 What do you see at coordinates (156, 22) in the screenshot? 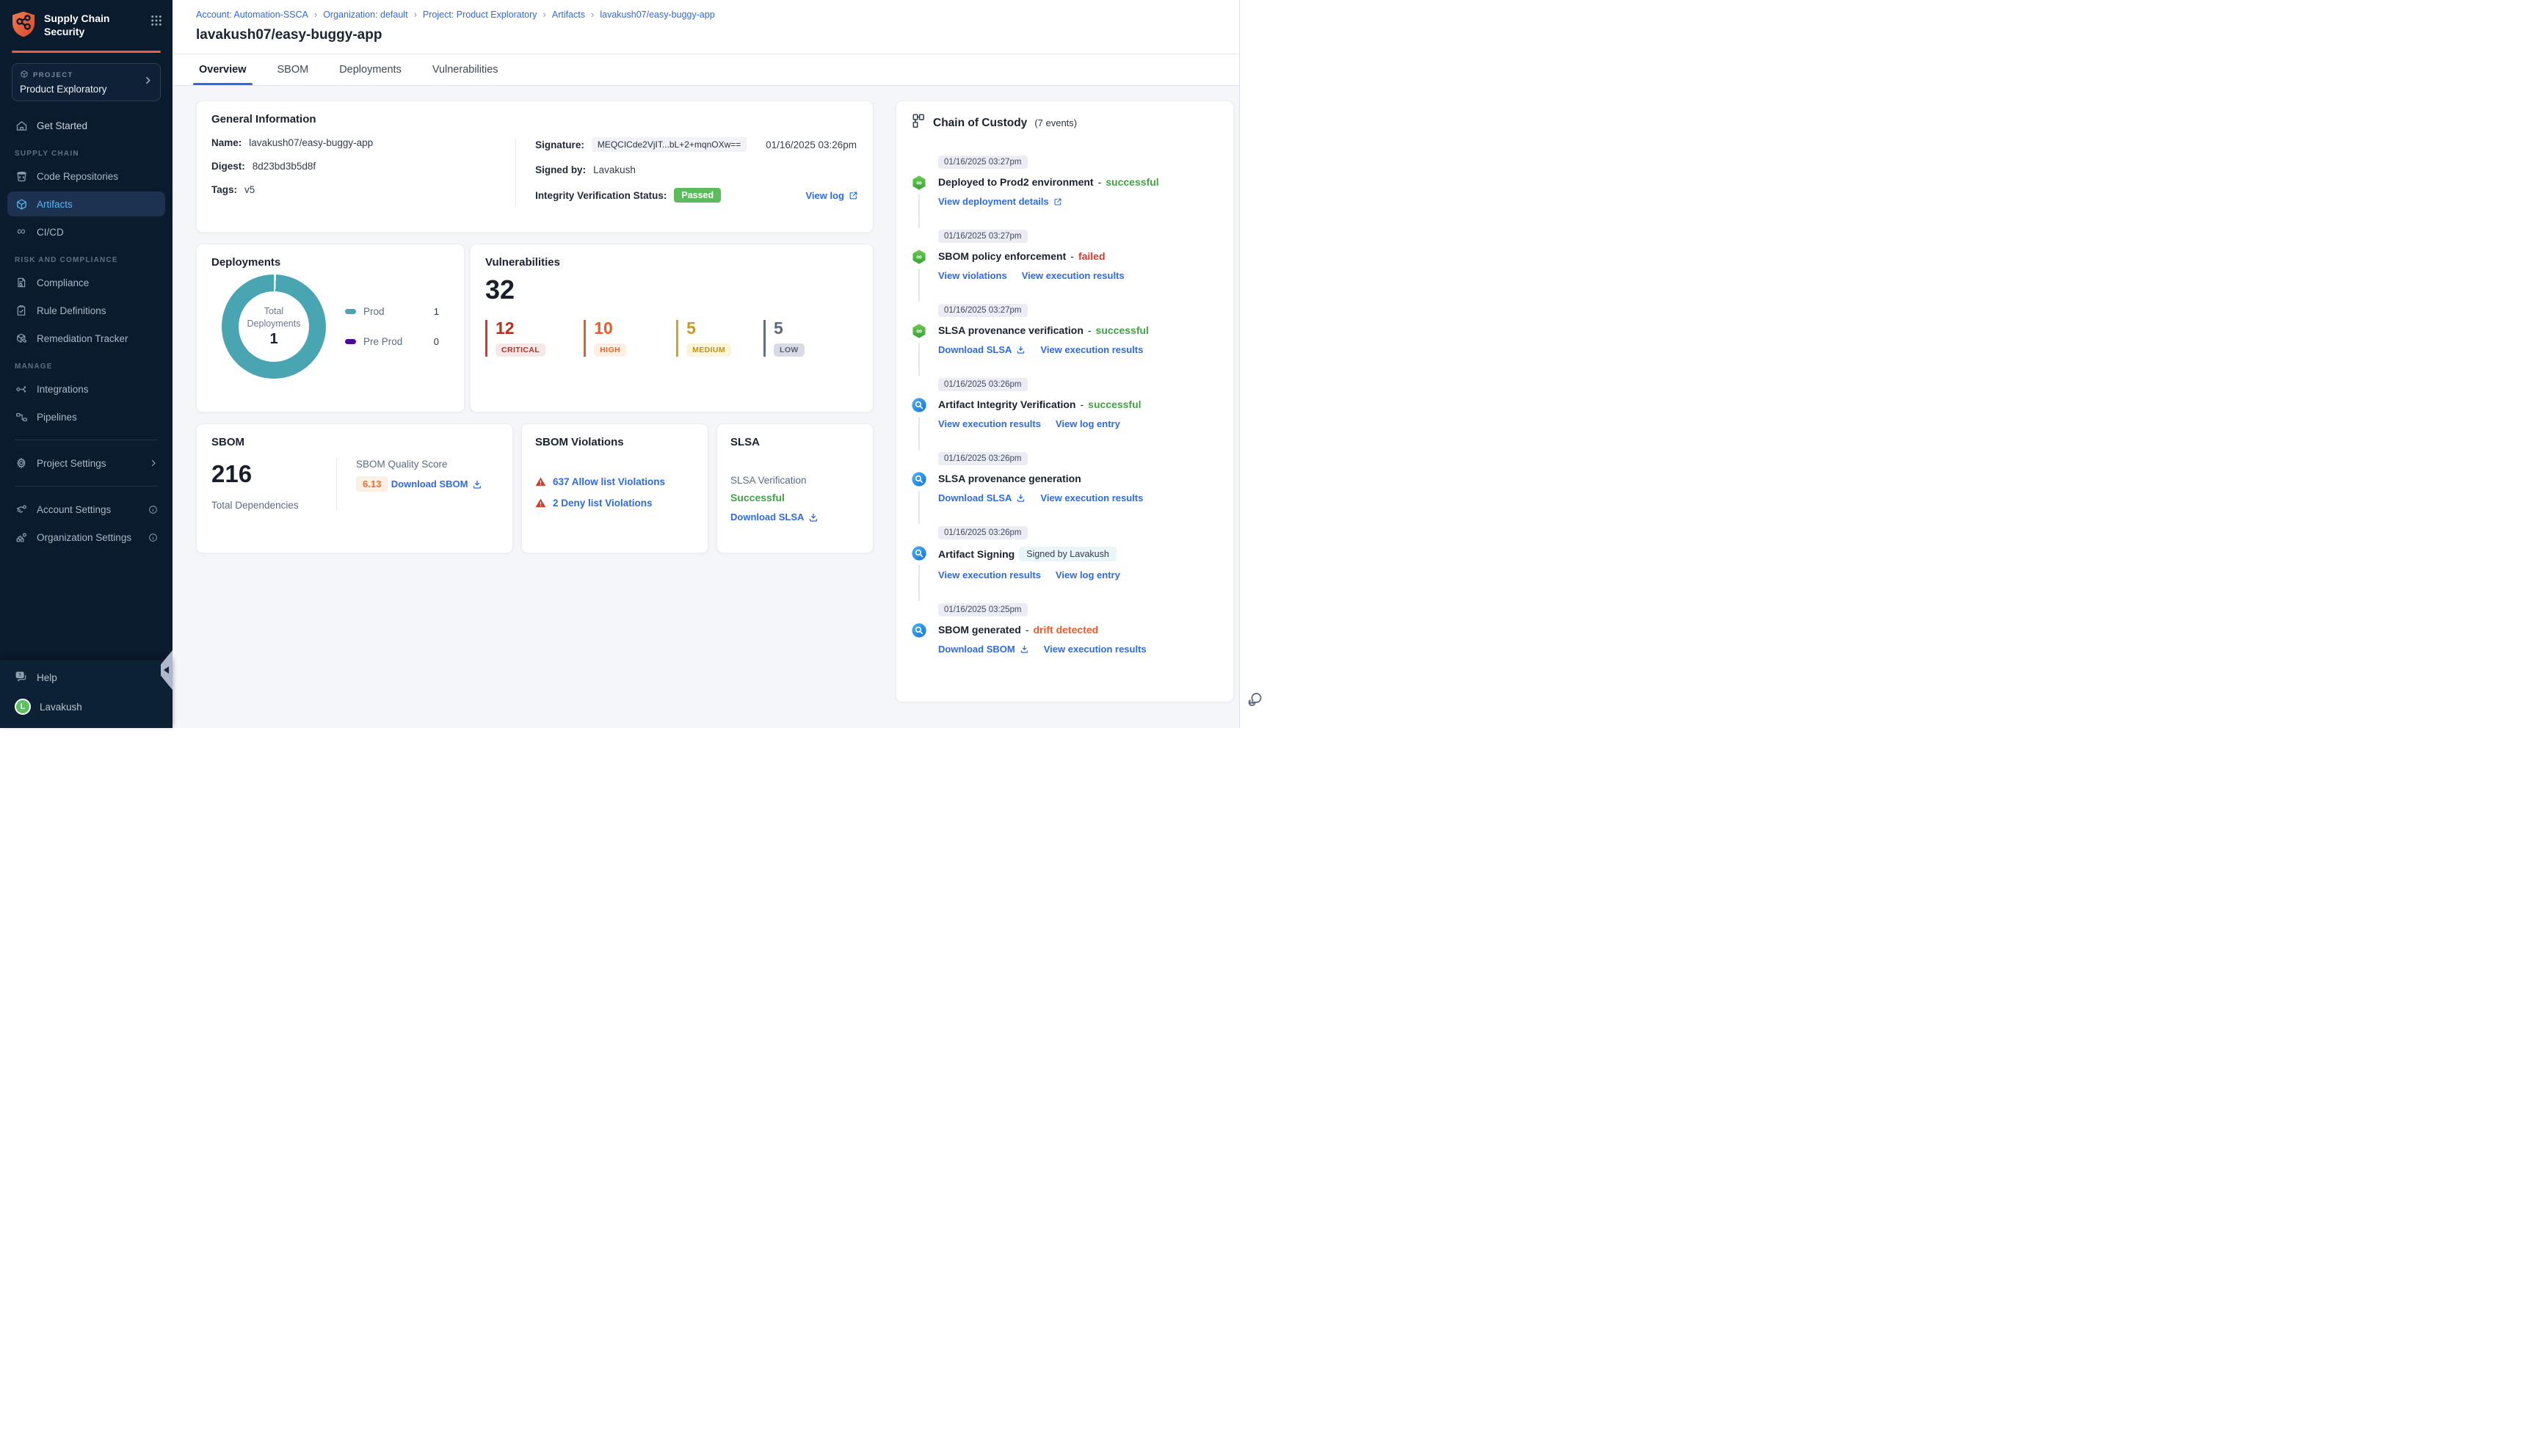
I see `app-grid-icon` at bounding box center [156, 22].